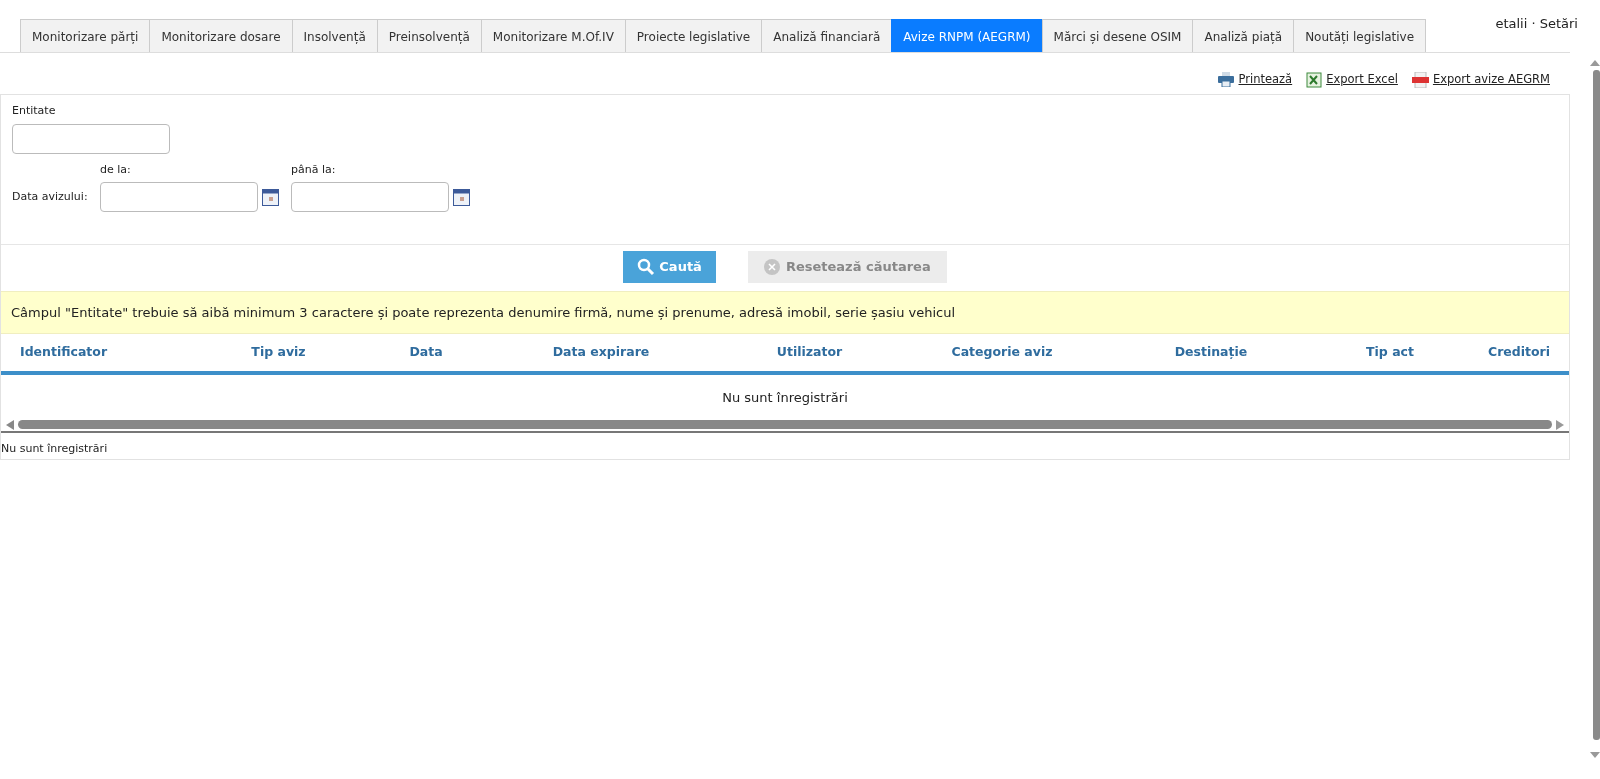  Describe the element at coordinates (1243, 35) in the screenshot. I see `tab: Analiză piață` at that location.